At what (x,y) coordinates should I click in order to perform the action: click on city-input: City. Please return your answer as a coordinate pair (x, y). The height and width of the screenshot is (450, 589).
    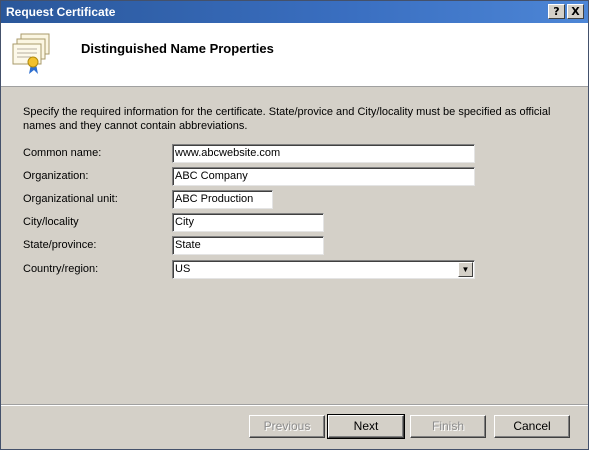
    Looking at the image, I should click on (248, 222).